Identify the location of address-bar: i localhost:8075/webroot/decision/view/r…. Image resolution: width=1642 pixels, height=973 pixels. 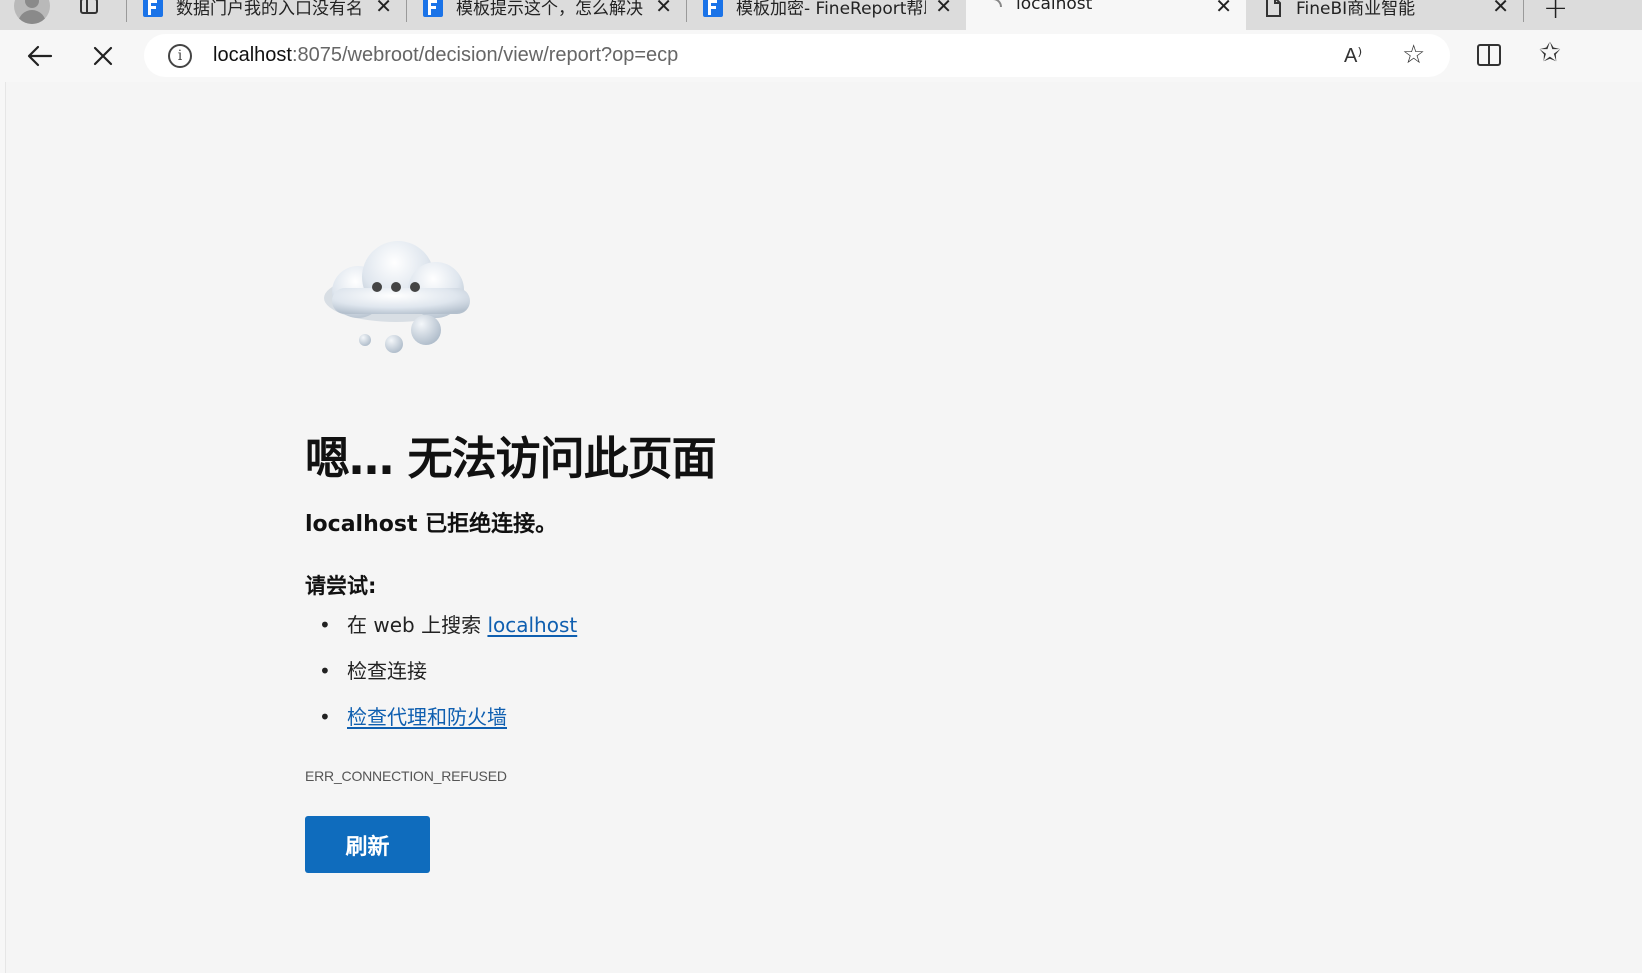
(797, 55).